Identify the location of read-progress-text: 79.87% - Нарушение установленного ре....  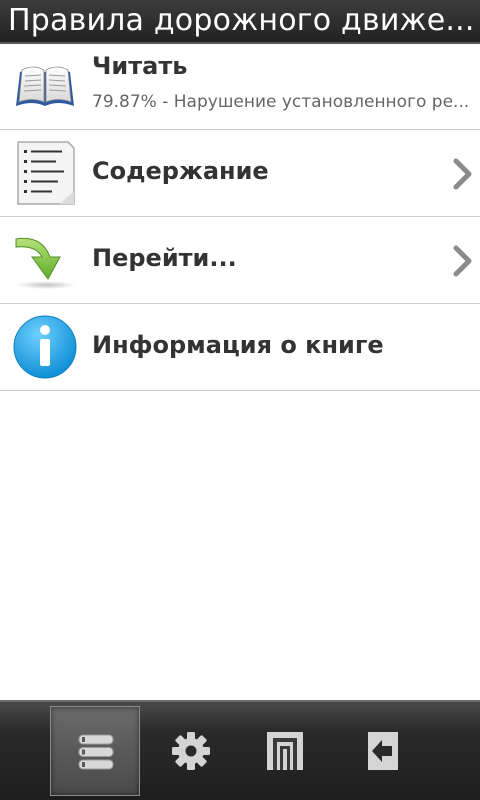
(281, 102).